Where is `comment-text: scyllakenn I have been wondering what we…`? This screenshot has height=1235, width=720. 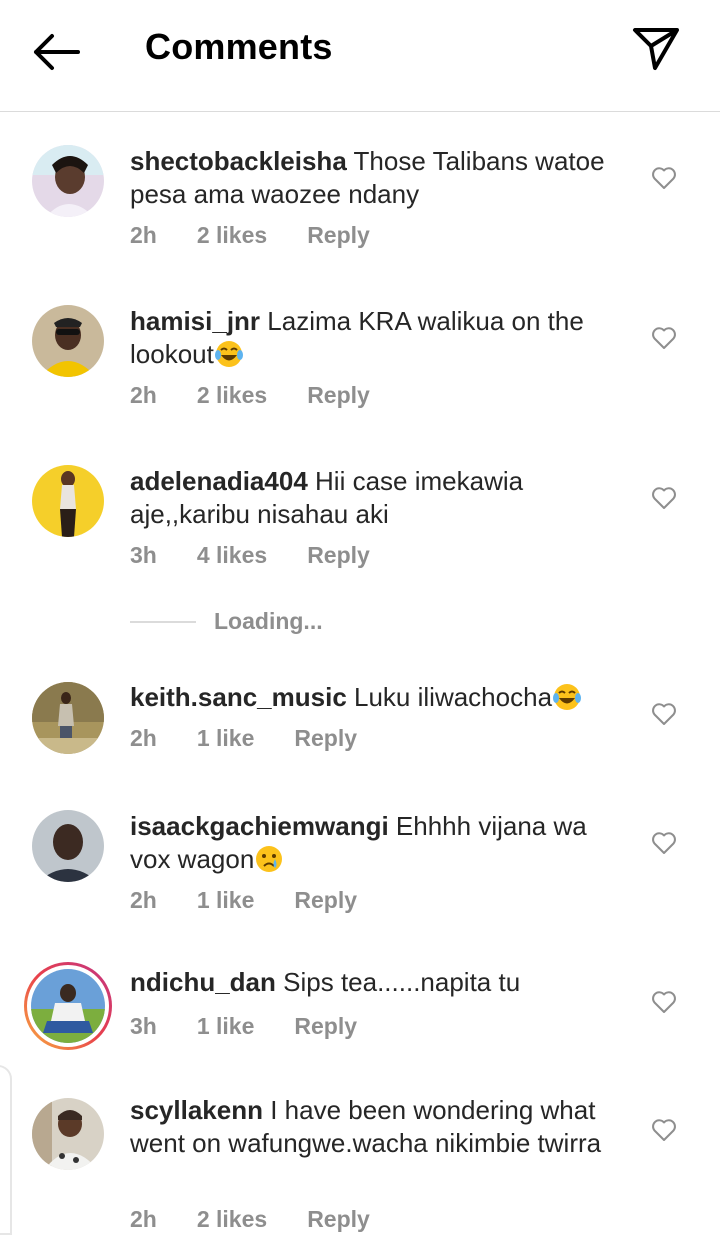
comment-text: scyllakenn I have been wondering what we… is located at coordinates (380, 1127).